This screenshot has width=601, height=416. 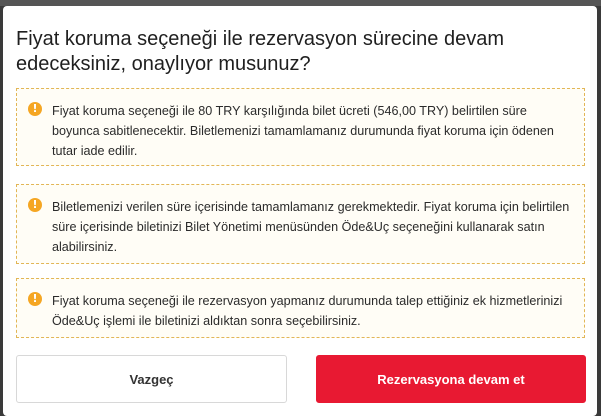 What do you see at coordinates (451, 379) in the screenshot?
I see `continue-reservation-button: Rezervasyona devam et` at bounding box center [451, 379].